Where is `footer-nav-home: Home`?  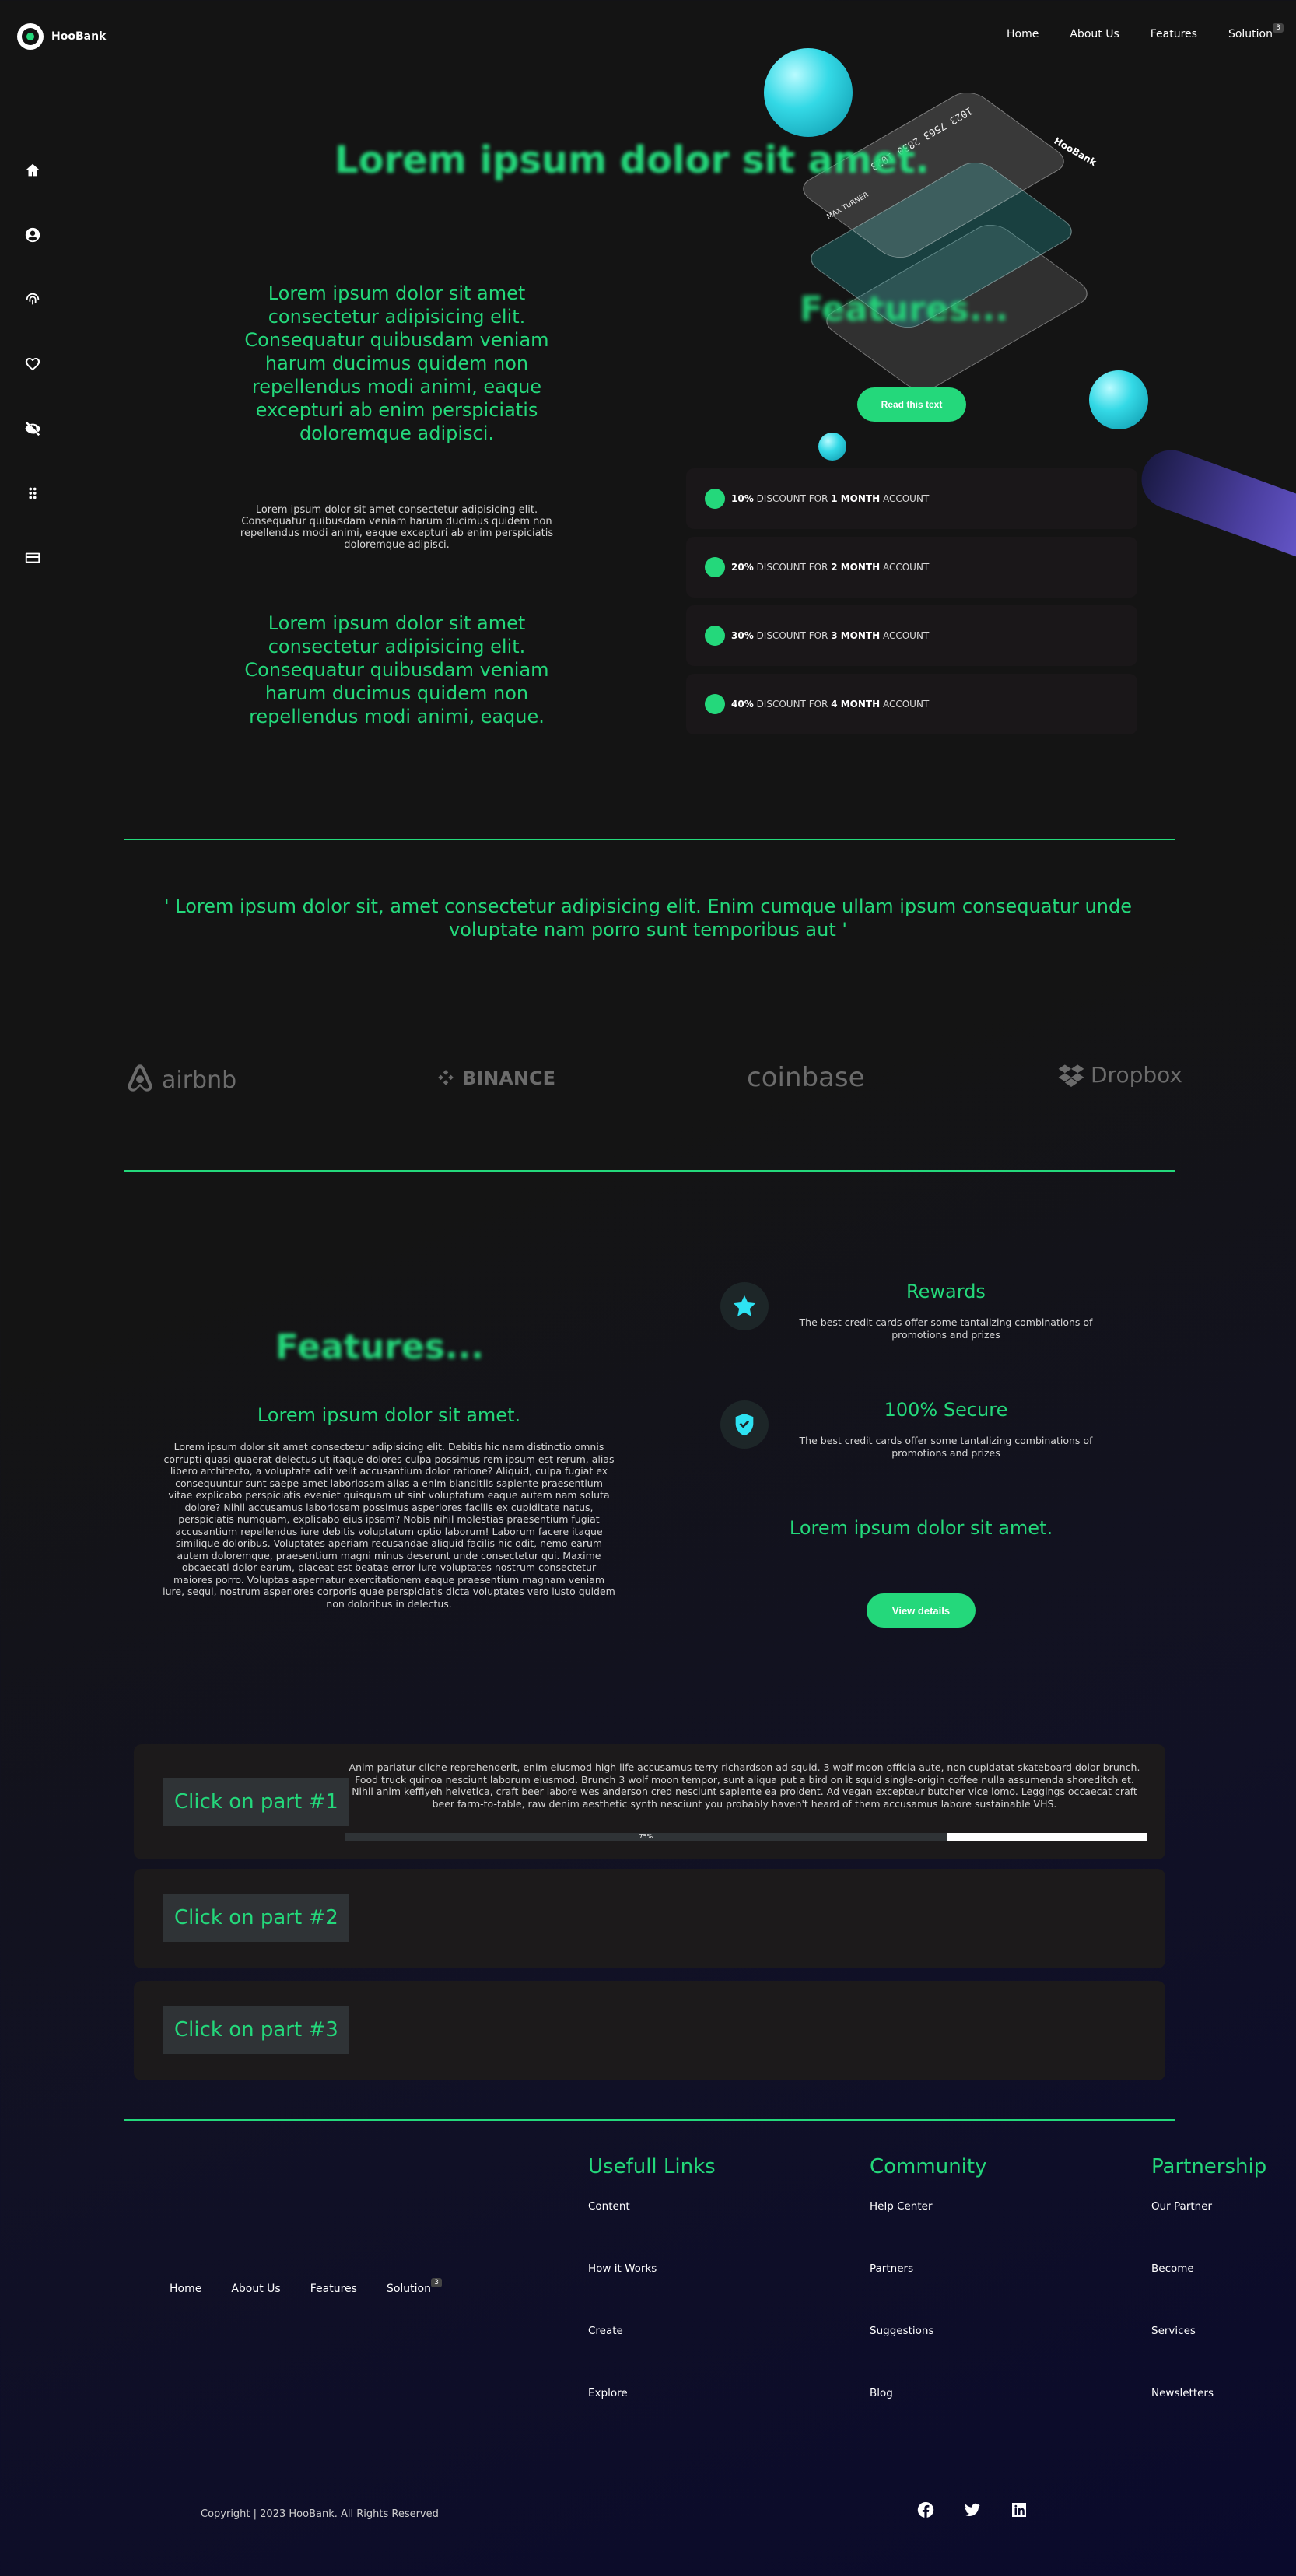
footer-nav-home: Home is located at coordinates (186, 2289).